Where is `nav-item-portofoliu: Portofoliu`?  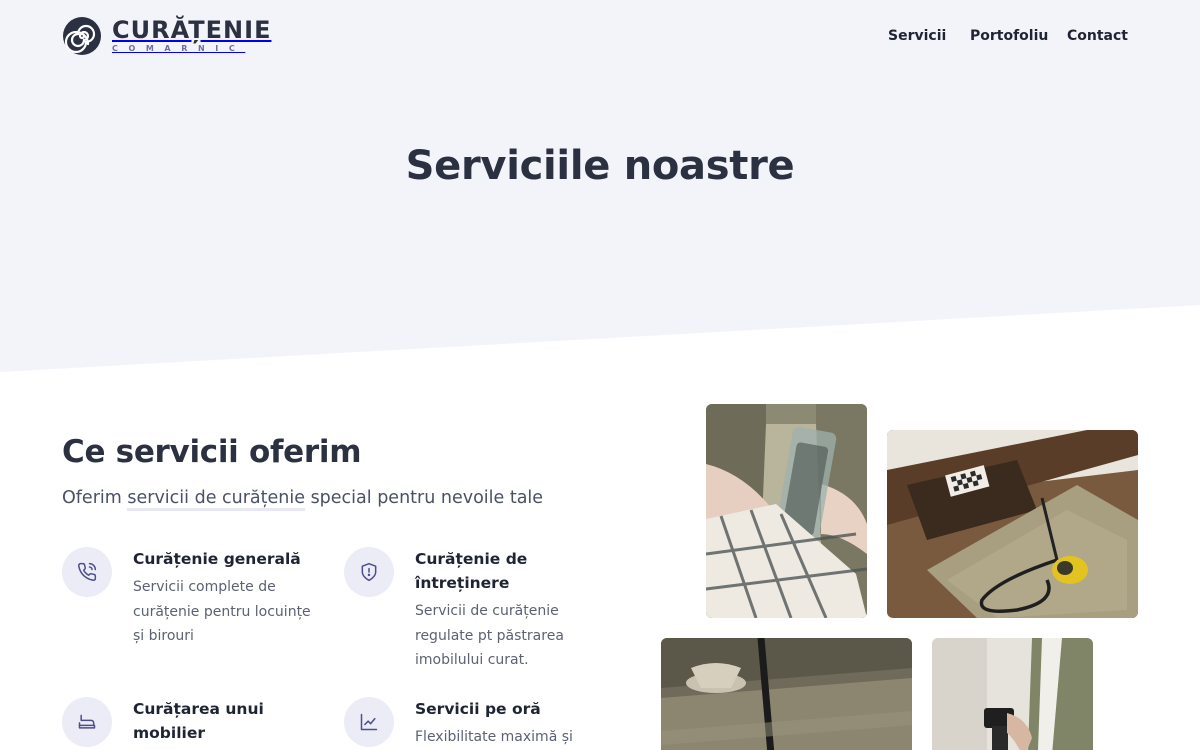 nav-item-portofoliu: Portofoliu is located at coordinates (1009, 36).